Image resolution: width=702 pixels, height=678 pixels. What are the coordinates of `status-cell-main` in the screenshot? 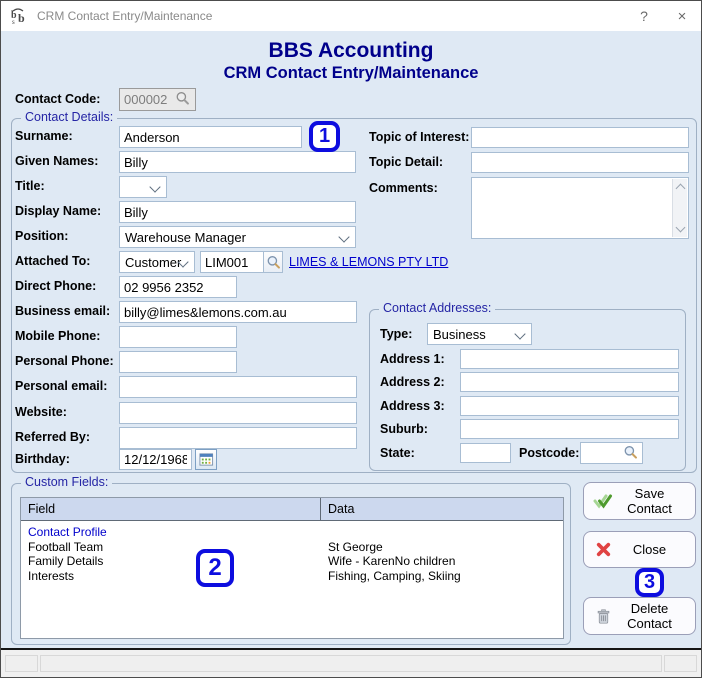 It's located at (351, 663).